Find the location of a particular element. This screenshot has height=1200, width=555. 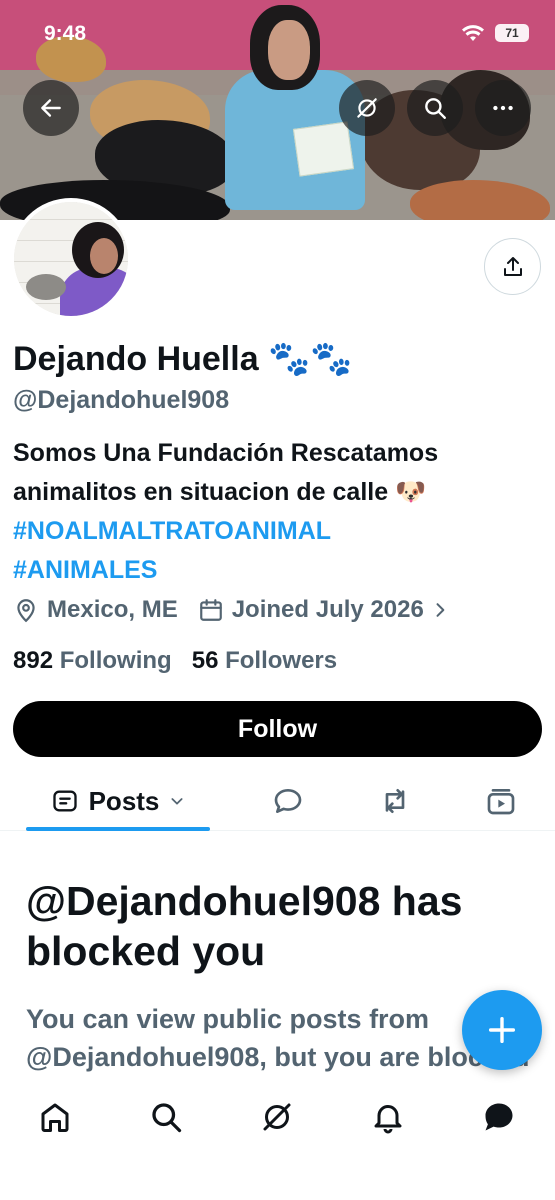

wifi-icon is located at coordinates (473, 33).